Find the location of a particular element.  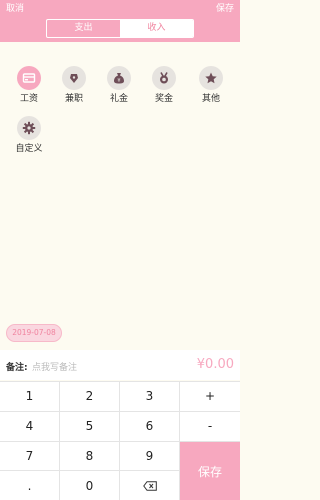

category-parttime-circle is located at coordinates (74, 78).